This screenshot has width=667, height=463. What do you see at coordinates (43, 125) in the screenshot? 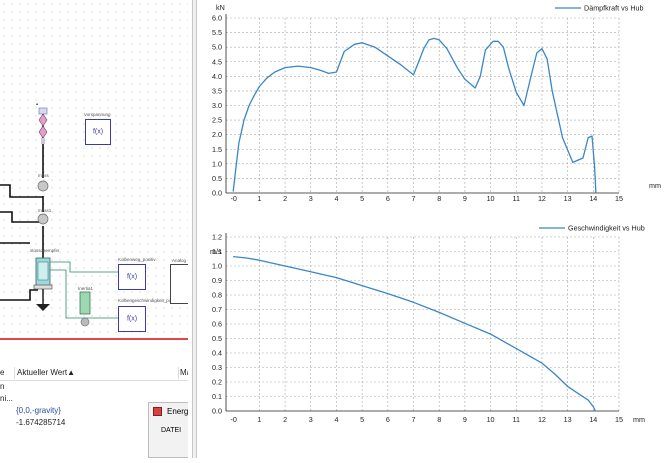
I see `spring-element` at bounding box center [43, 125].